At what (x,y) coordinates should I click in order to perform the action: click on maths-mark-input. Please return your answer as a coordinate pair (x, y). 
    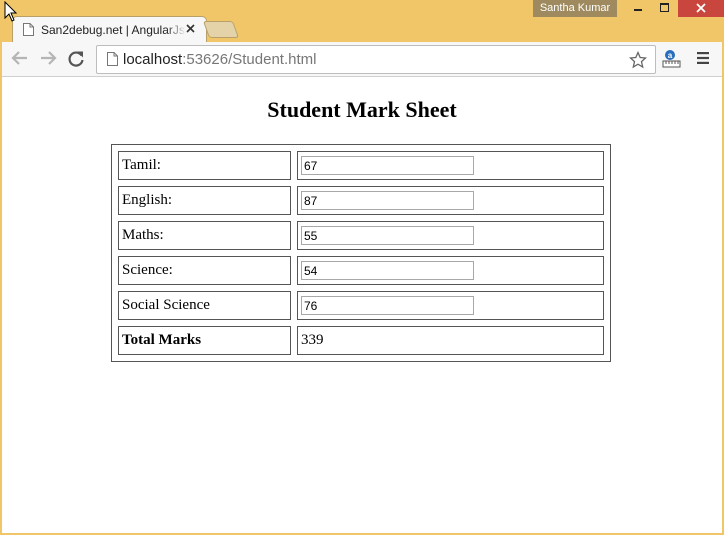
    Looking at the image, I should click on (387, 235).